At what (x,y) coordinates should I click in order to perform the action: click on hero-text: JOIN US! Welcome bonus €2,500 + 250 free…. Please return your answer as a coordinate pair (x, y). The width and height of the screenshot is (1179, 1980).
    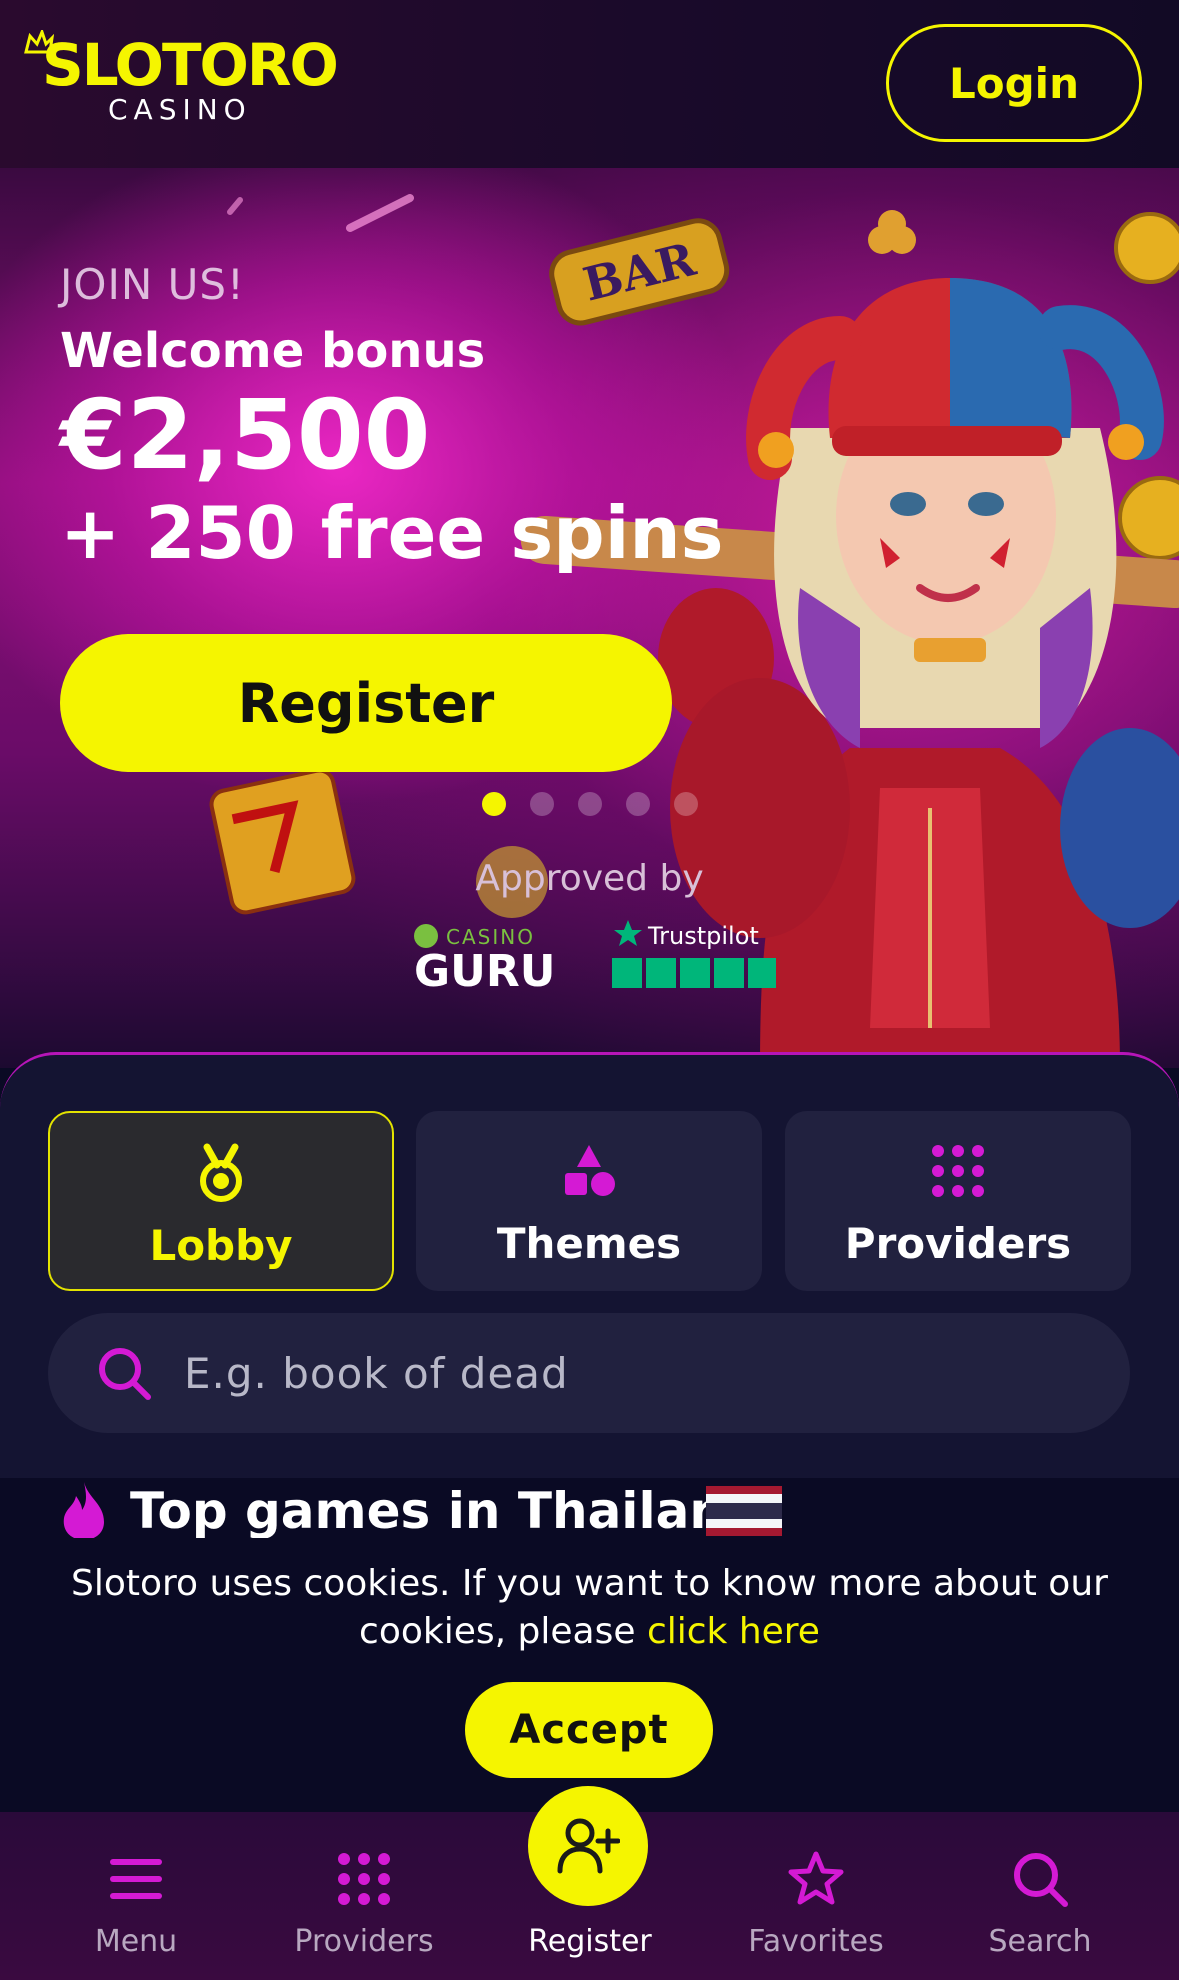
    Looking at the image, I should click on (392, 415).